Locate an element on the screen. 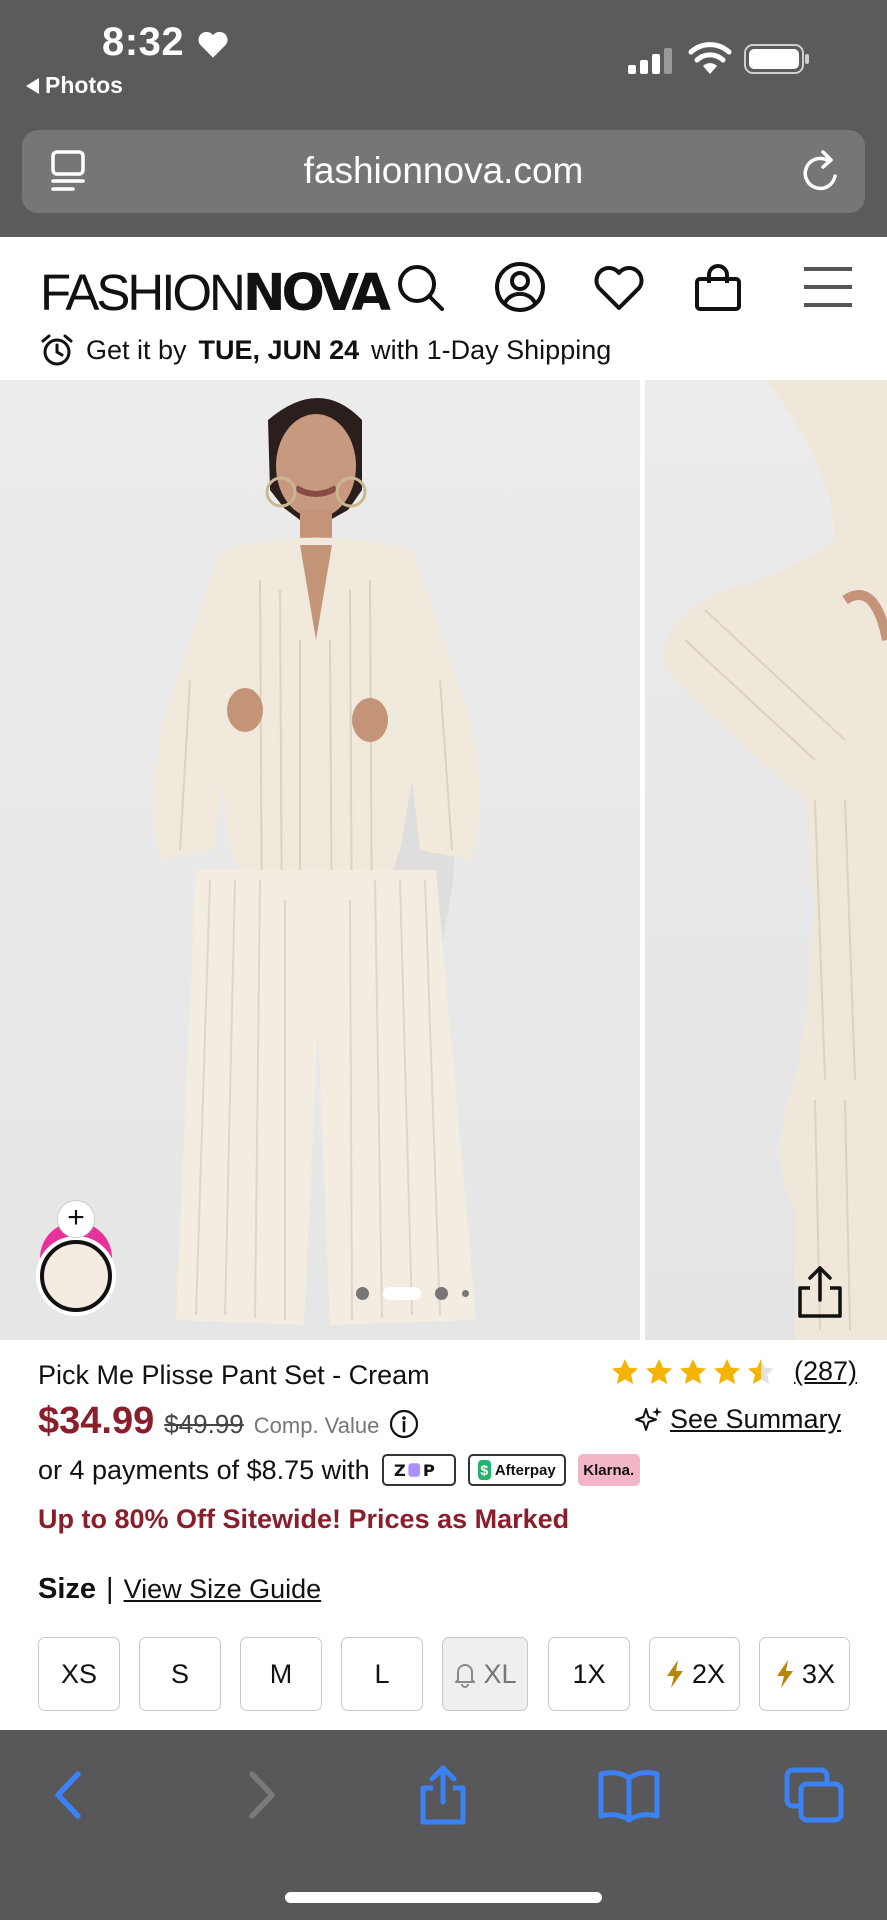 The image size is (887, 1920). size-option-l: L is located at coordinates (382, 1674).